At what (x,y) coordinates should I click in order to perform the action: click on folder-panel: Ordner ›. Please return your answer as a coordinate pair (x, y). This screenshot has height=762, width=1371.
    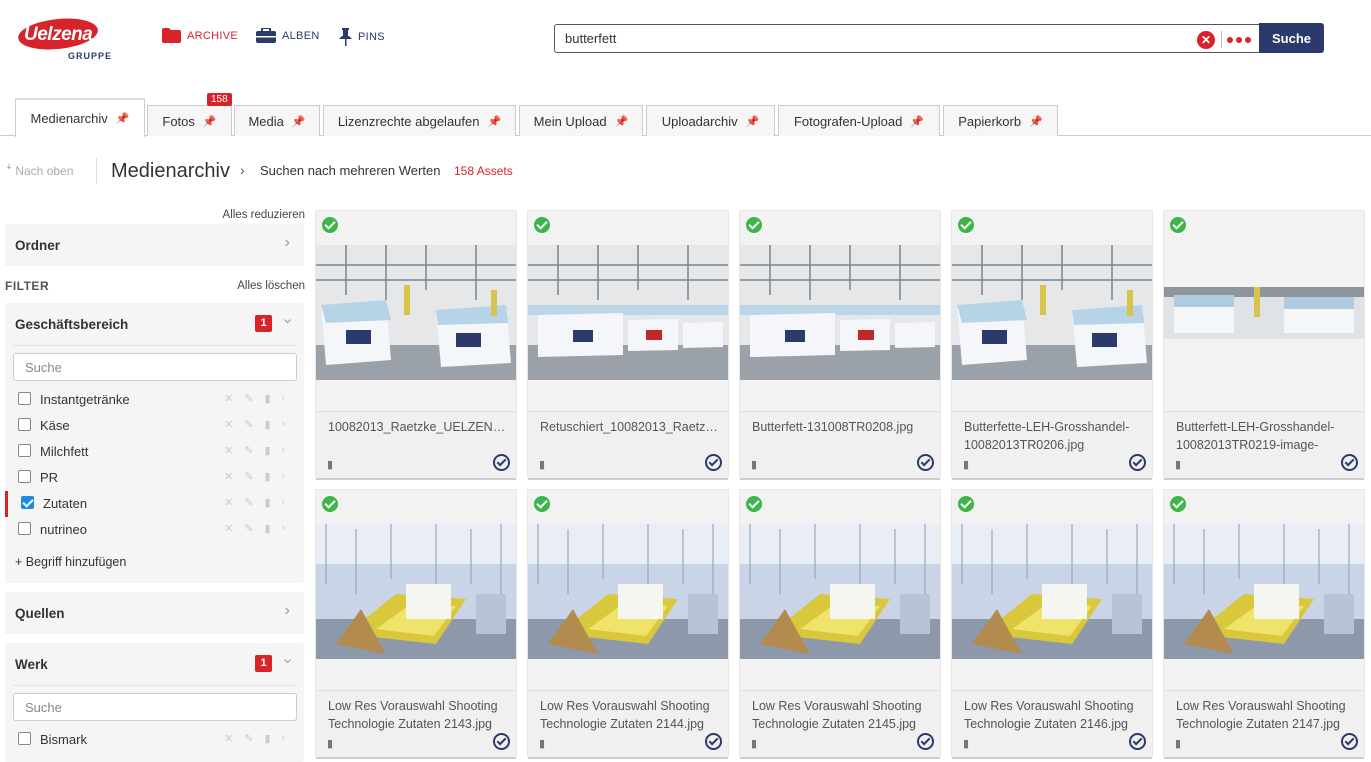
    Looking at the image, I should click on (154, 245).